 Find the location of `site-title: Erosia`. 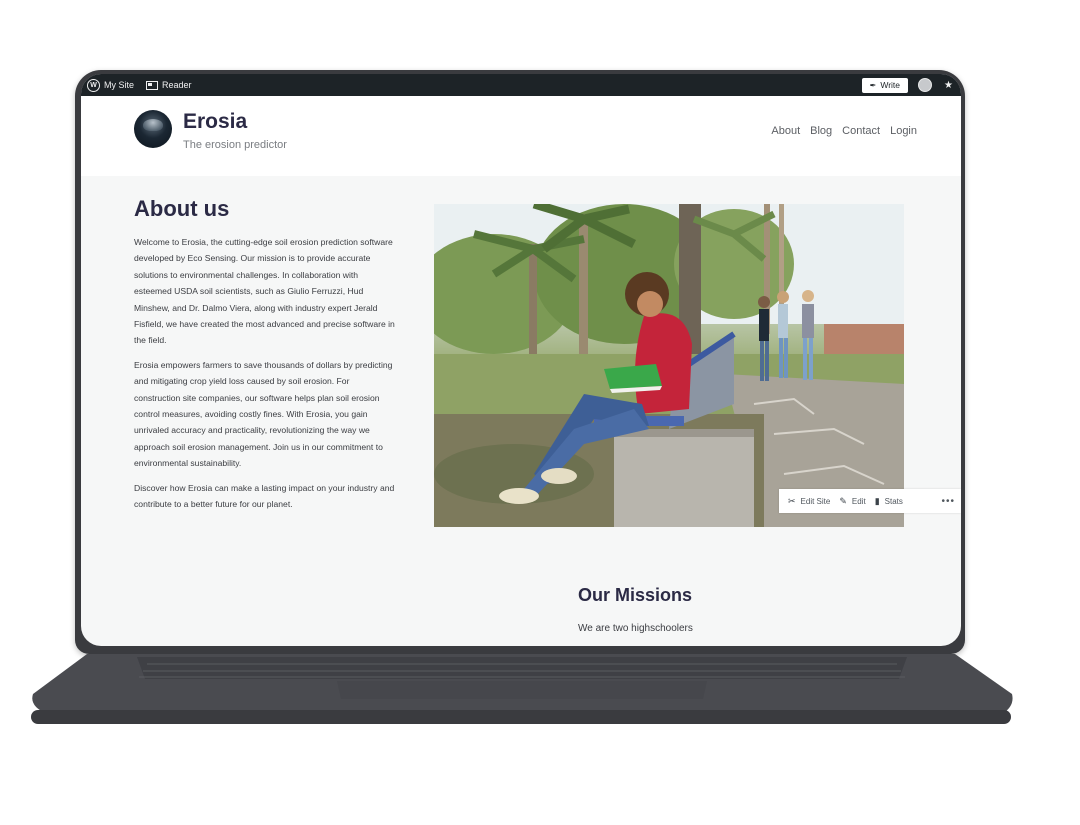

site-title: Erosia is located at coordinates (215, 122).